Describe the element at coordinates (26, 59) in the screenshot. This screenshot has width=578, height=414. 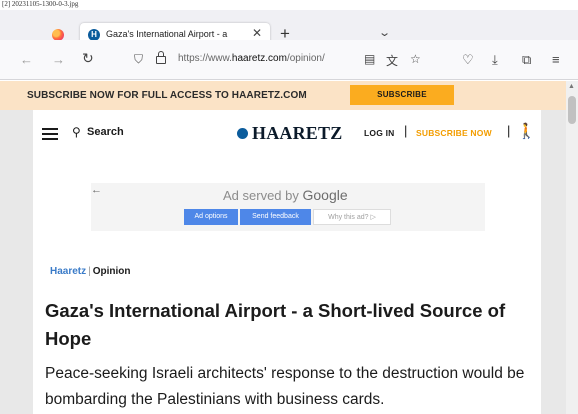
I see `back-icon: ←` at that location.